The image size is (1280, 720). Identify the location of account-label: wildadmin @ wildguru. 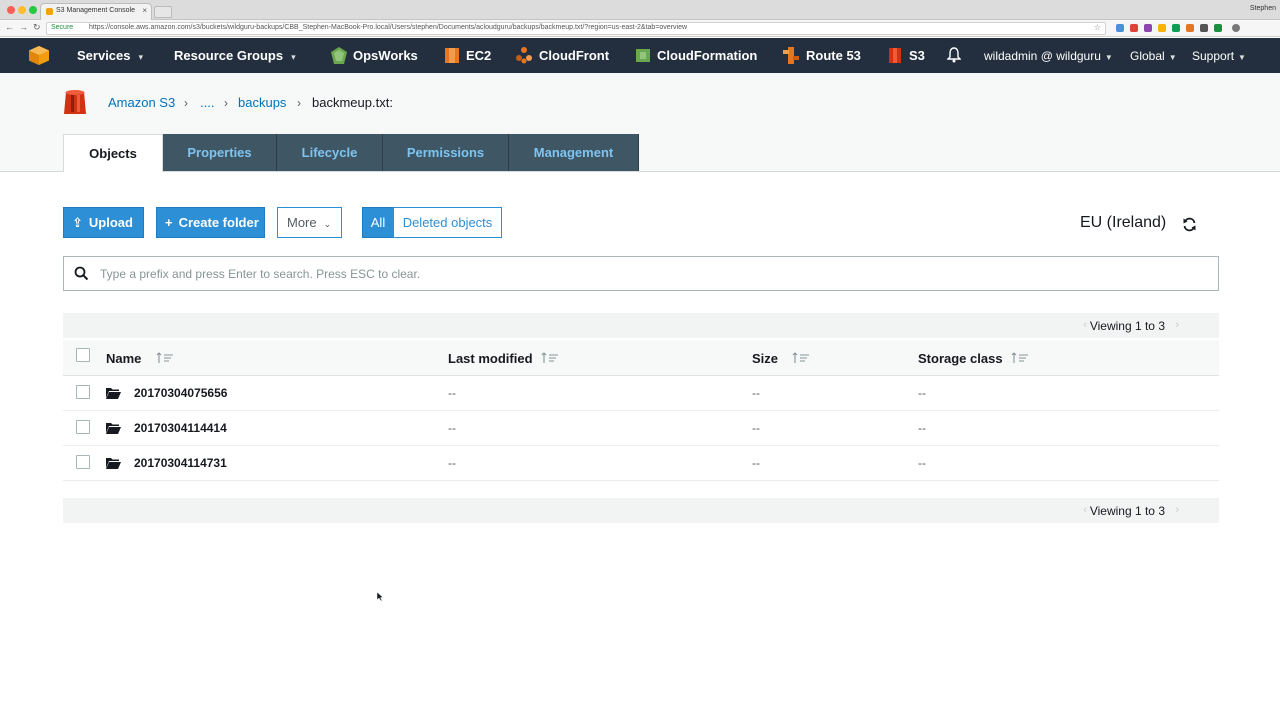
(1042, 56).